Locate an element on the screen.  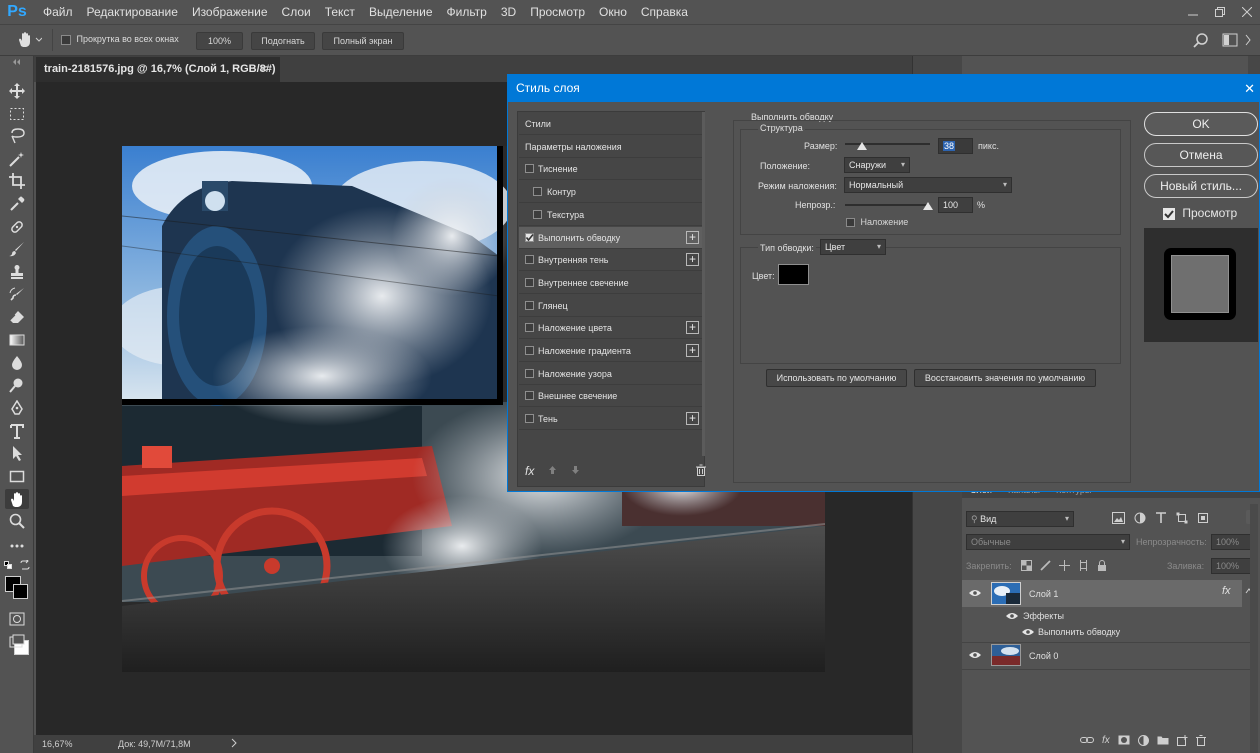
magic-wand-tool-icon is located at coordinates (17, 159).